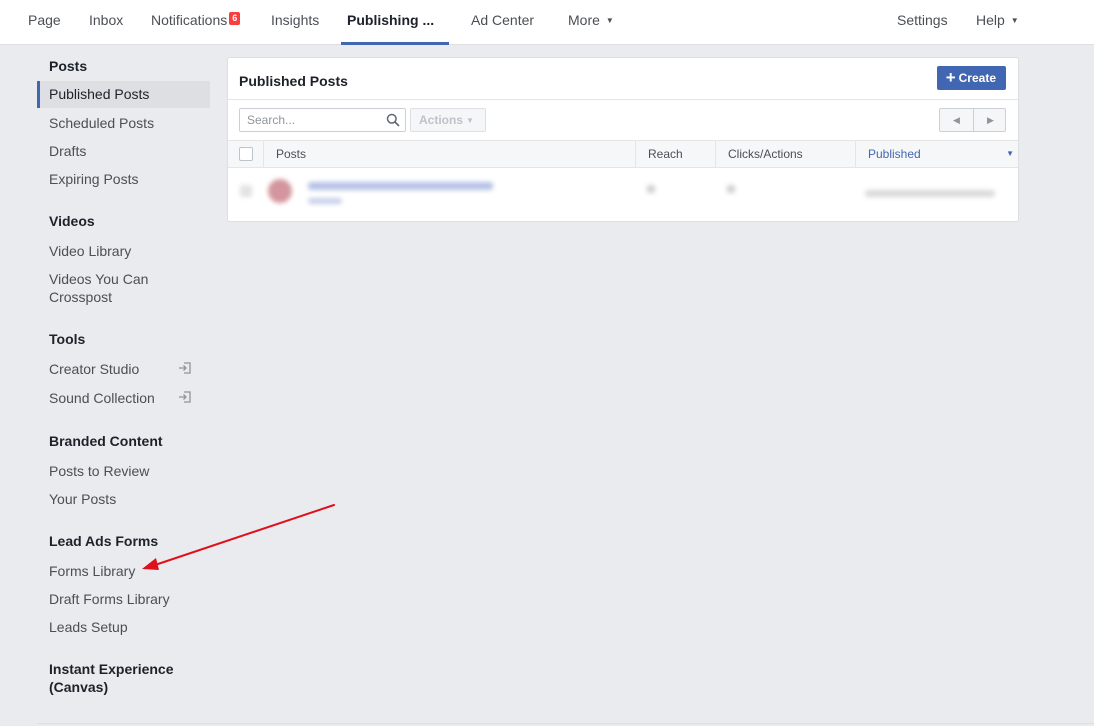 This screenshot has height=726, width=1094. What do you see at coordinates (111, 669) in the screenshot?
I see `section-title-line: Instant Experience` at bounding box center [111, 669].